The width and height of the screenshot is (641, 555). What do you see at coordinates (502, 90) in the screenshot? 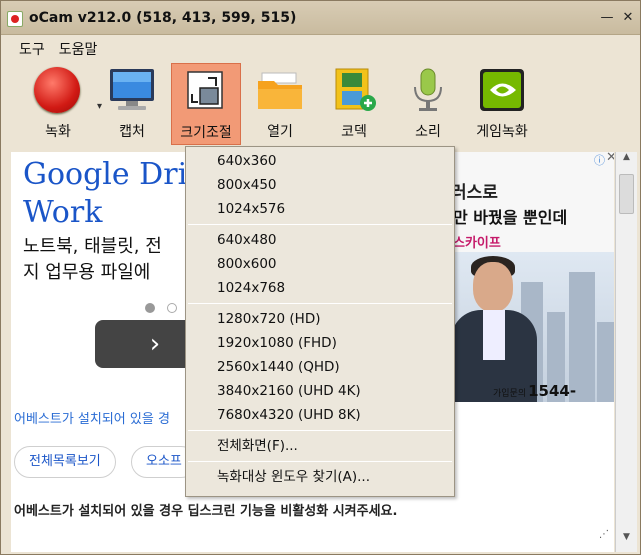
I see `nvidia-icon` at bounding box center [502, 90].